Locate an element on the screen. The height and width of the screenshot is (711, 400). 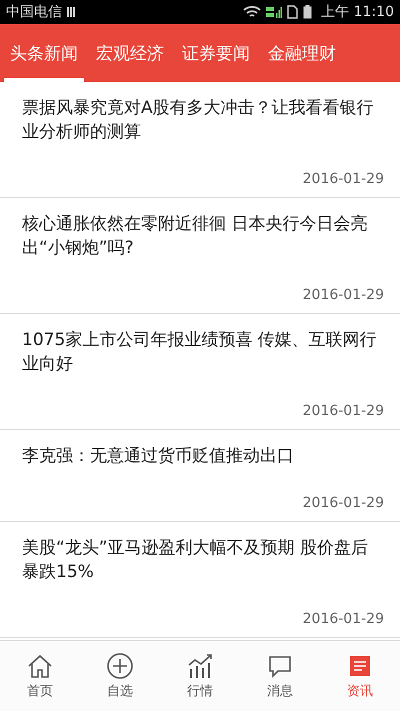
nav-item: 行情 is located at coordinates (200, 676).